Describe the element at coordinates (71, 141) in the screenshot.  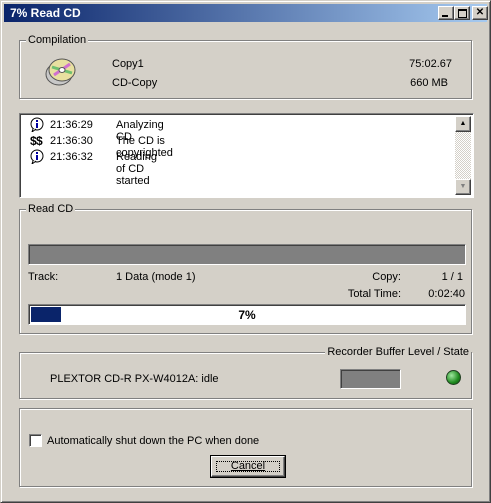
I see `log-entry-time: 21:36:30` at that location.